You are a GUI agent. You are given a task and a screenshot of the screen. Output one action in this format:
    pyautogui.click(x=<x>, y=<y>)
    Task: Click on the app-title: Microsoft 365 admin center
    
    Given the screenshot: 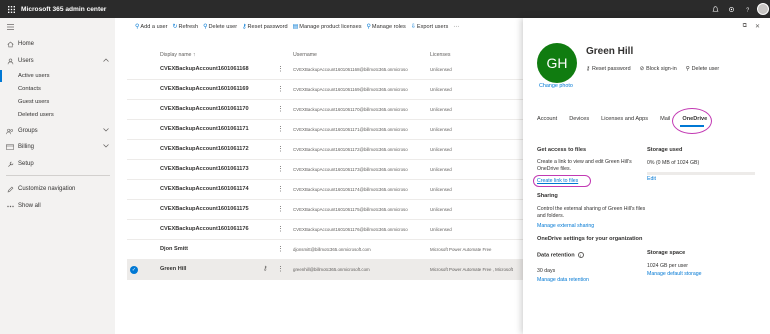 What is the action you would take?
    pyautogui.click(x=64, y=9)
    